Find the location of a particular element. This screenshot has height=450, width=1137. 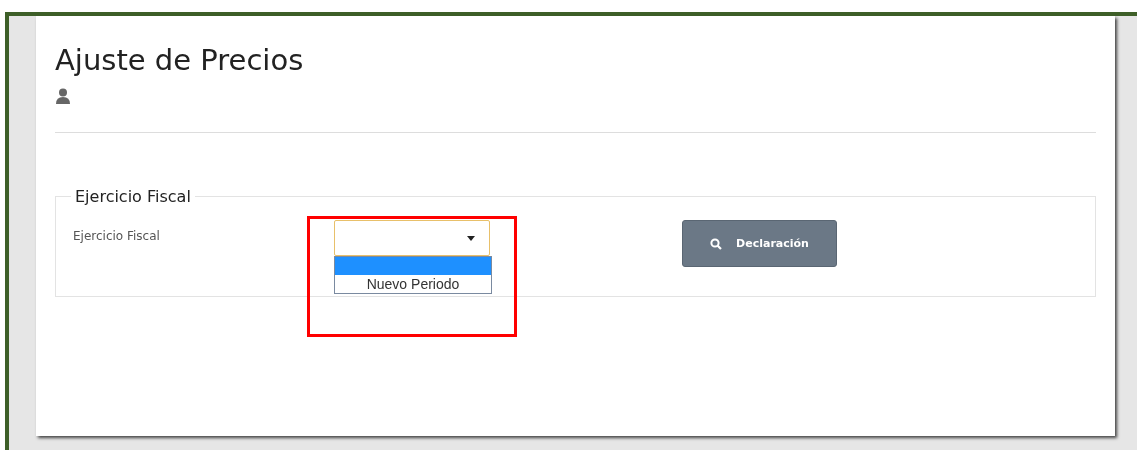

field-label: Ejercicio Fiscal is located at coordinates (117, 235).